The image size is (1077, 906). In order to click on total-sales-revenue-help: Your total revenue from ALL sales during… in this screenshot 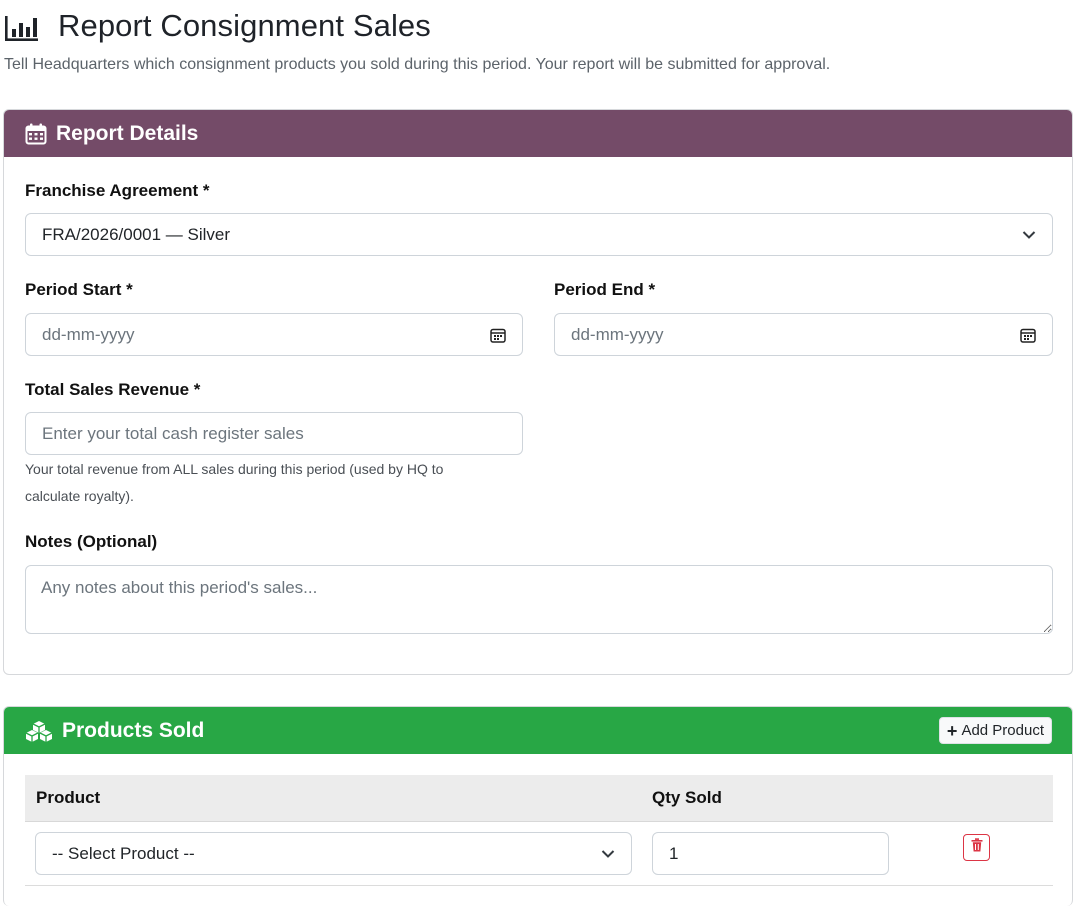, I will do `click(234, 483)`.